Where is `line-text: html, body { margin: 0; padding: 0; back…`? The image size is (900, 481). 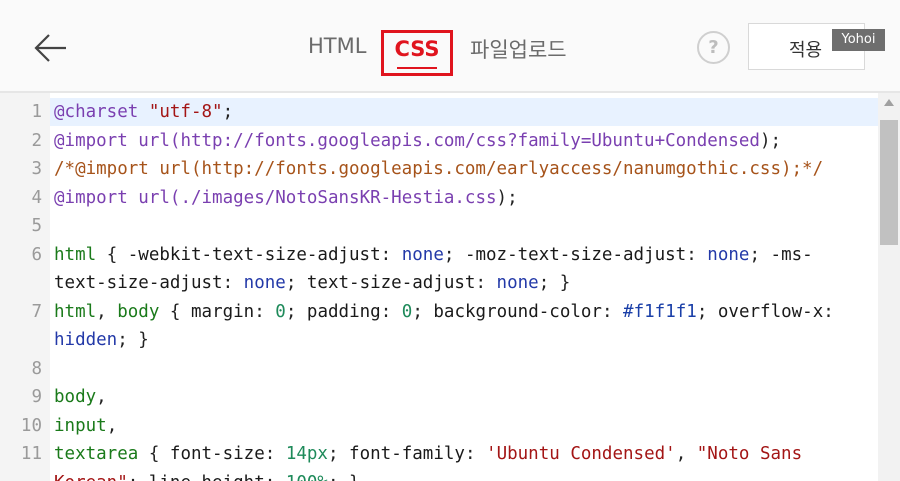
line-text: html, body { margin: 0; padding: 0; back… is located at coordinates (444, 312).